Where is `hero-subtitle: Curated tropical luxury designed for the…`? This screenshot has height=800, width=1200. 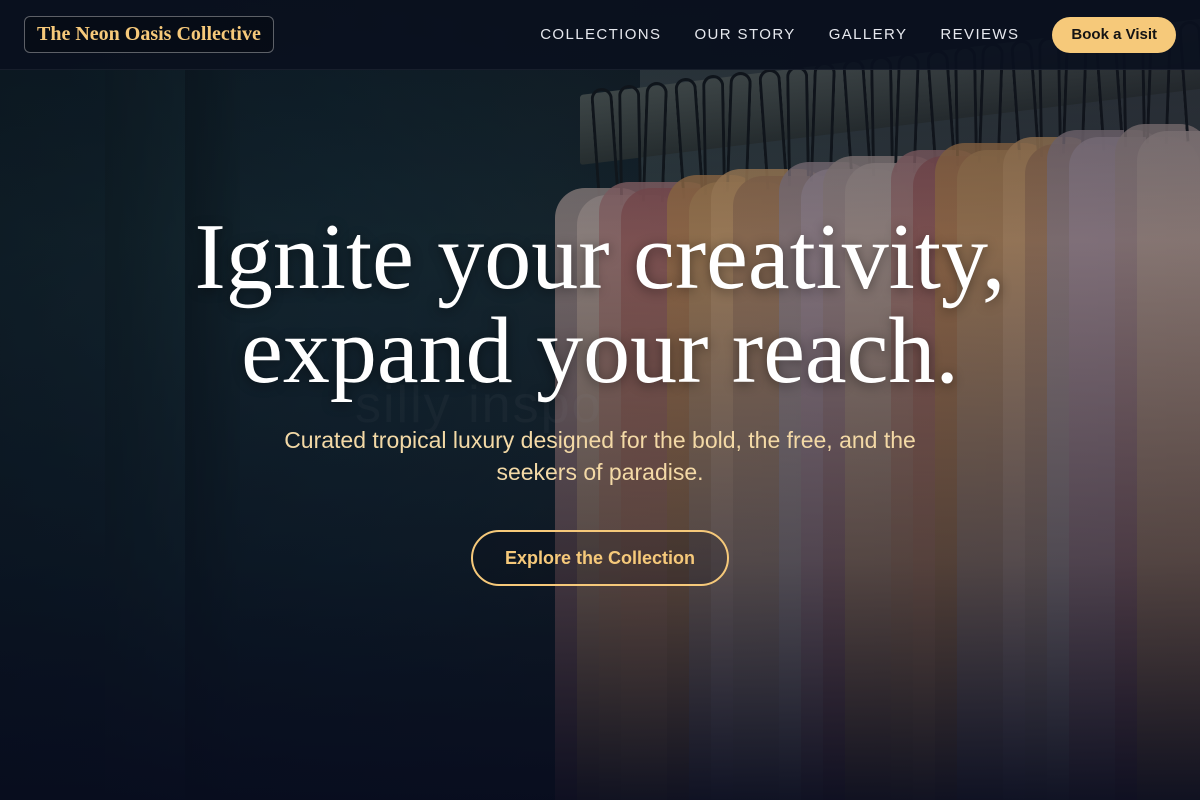
hero-subtitle: Curated tropical luxury designed for the… is located at coordinates (600, 456).